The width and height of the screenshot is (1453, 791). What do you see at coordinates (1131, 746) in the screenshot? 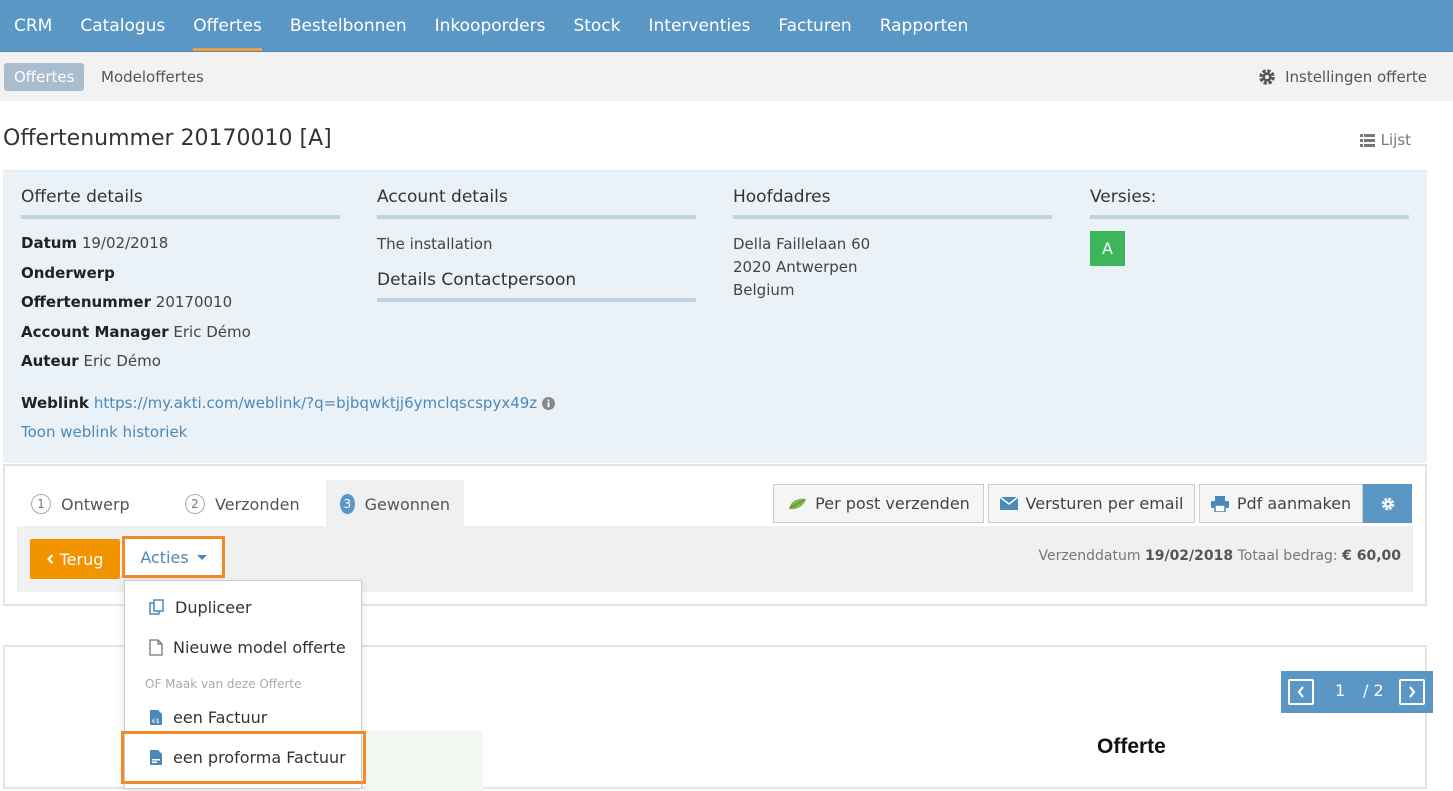
I see `document-title: Offerte` at bounding box center [1131, 746].